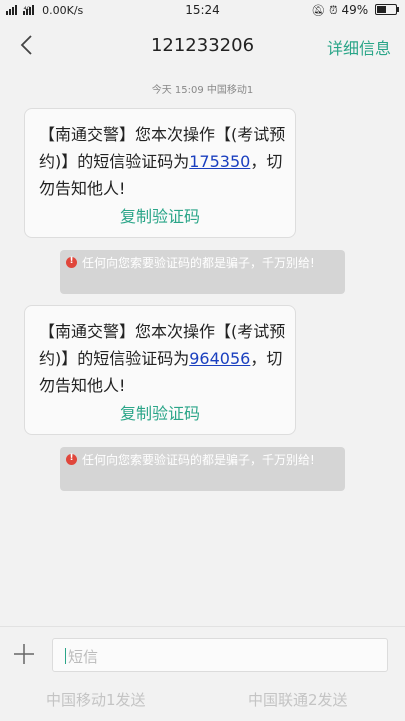 This screenshot has width=405, height=721. Describe the element at coordinates (381, 9) in the screenshot. I see `battery-level` at that location.